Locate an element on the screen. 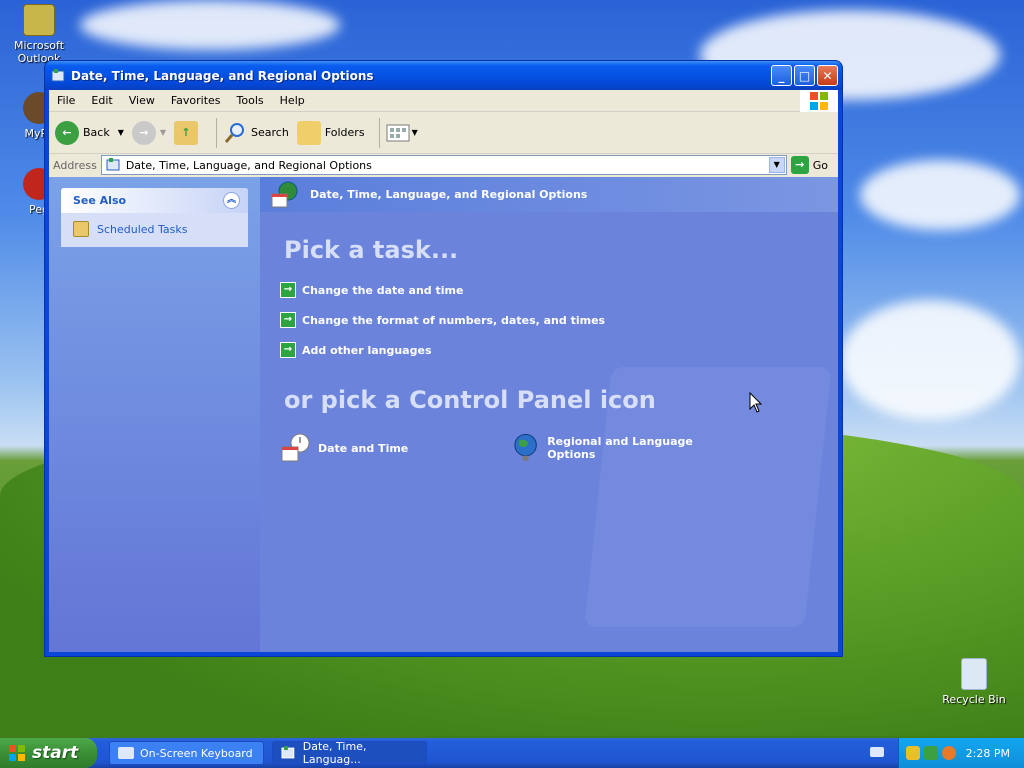  date-time-globe-icon is located at coordinates (284, 194).